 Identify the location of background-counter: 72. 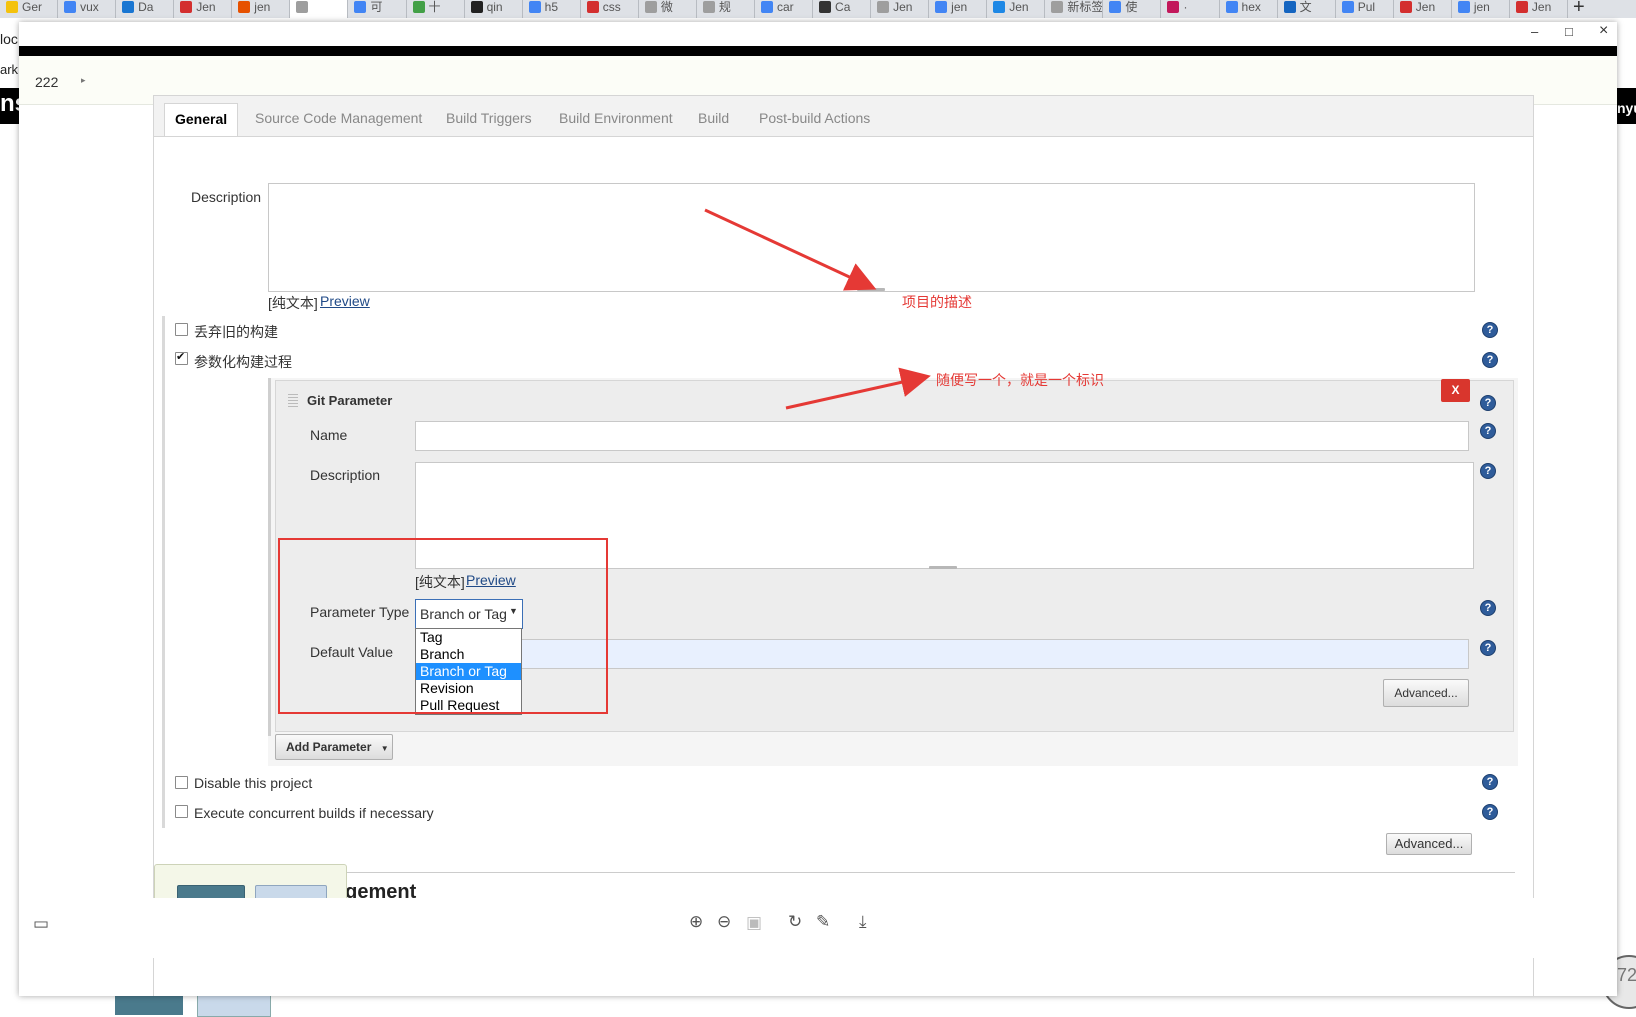
(1626, 975).